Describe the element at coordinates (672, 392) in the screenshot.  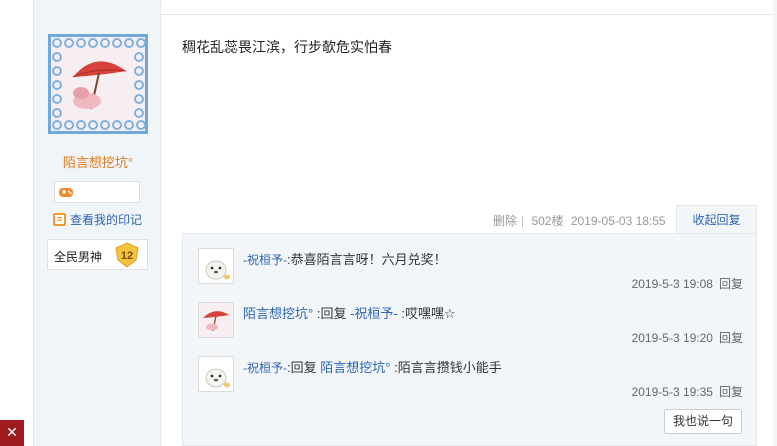
I see `reply-time: 2019-5-3 19:35` at that location.